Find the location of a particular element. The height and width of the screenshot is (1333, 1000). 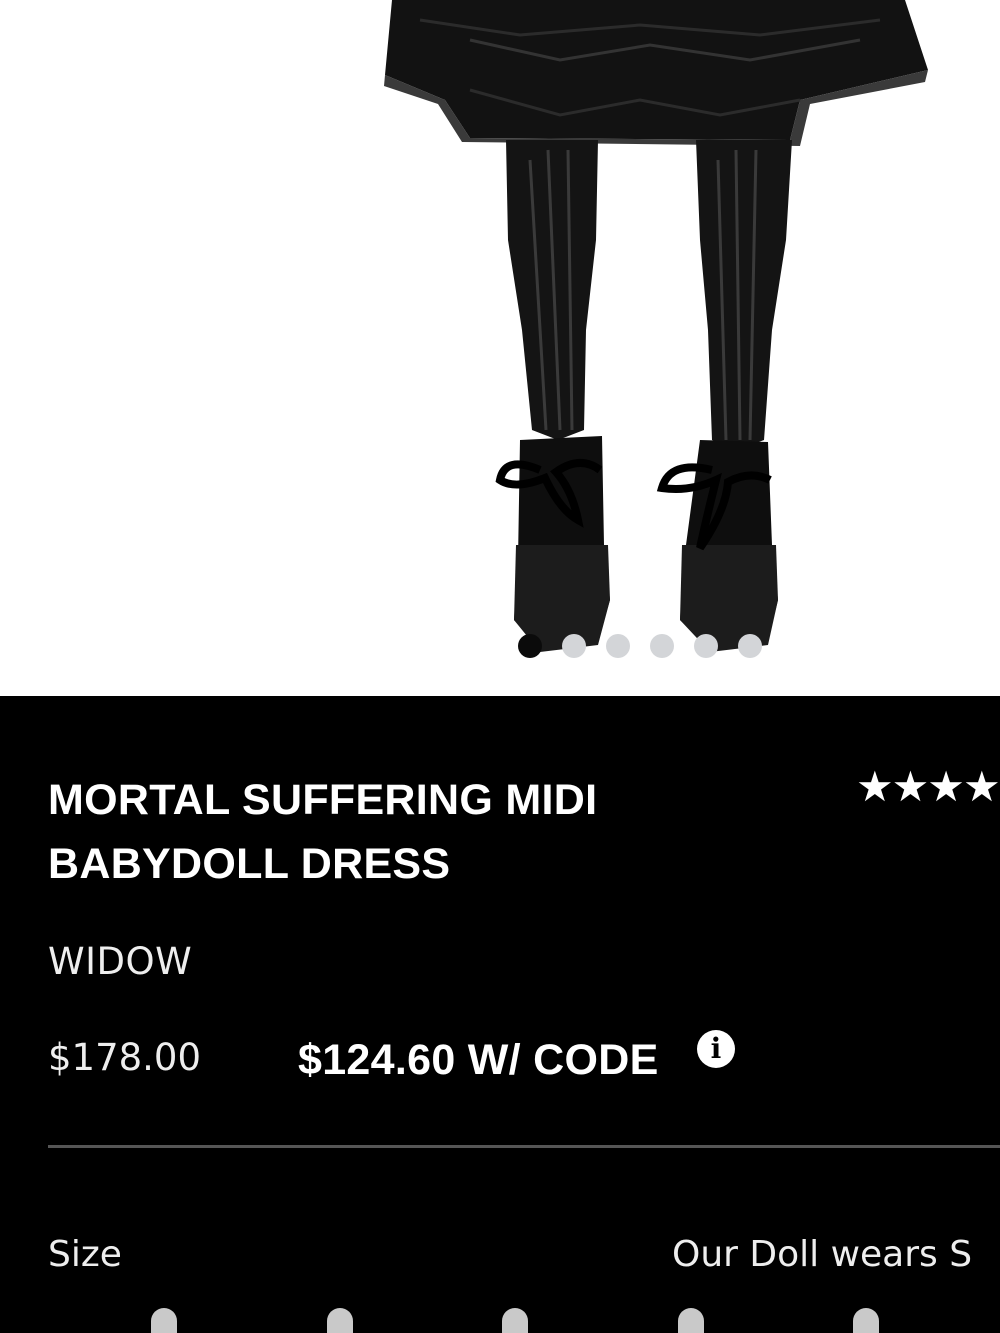

info-icon: i is located at coordinates (716, 1049).